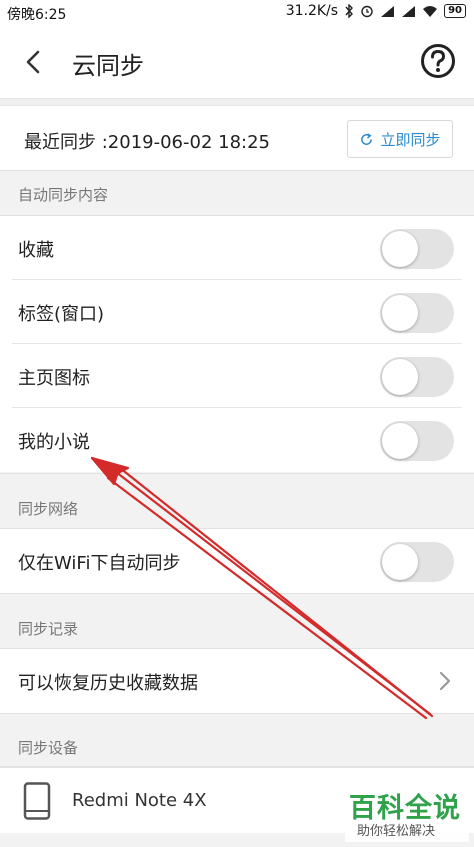 Image resolution: width=474 pixels, height=847 pixels. Describe the element at coordinates (396, 831) in the screenshot. I see `watermark-subtitle: 助你轻松解决` at that location.